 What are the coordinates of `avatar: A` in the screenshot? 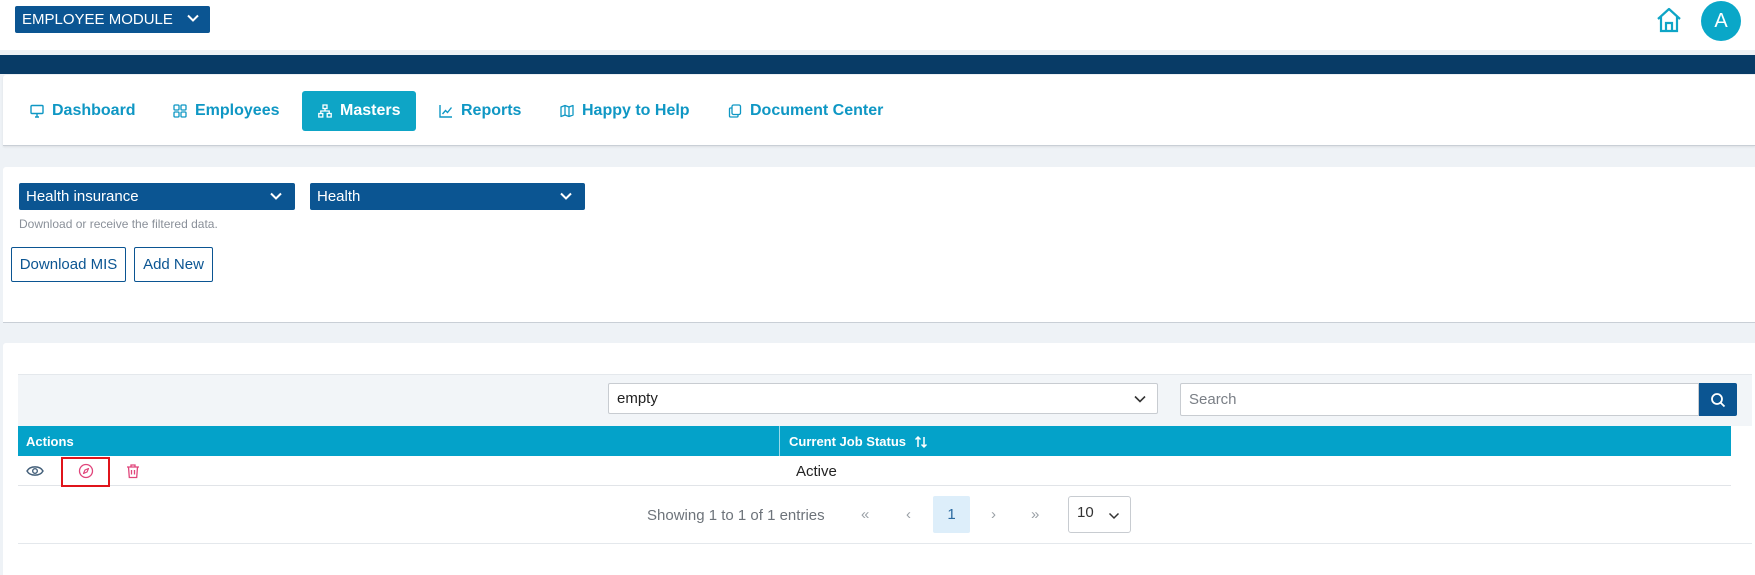 It's located at (1721, 21).